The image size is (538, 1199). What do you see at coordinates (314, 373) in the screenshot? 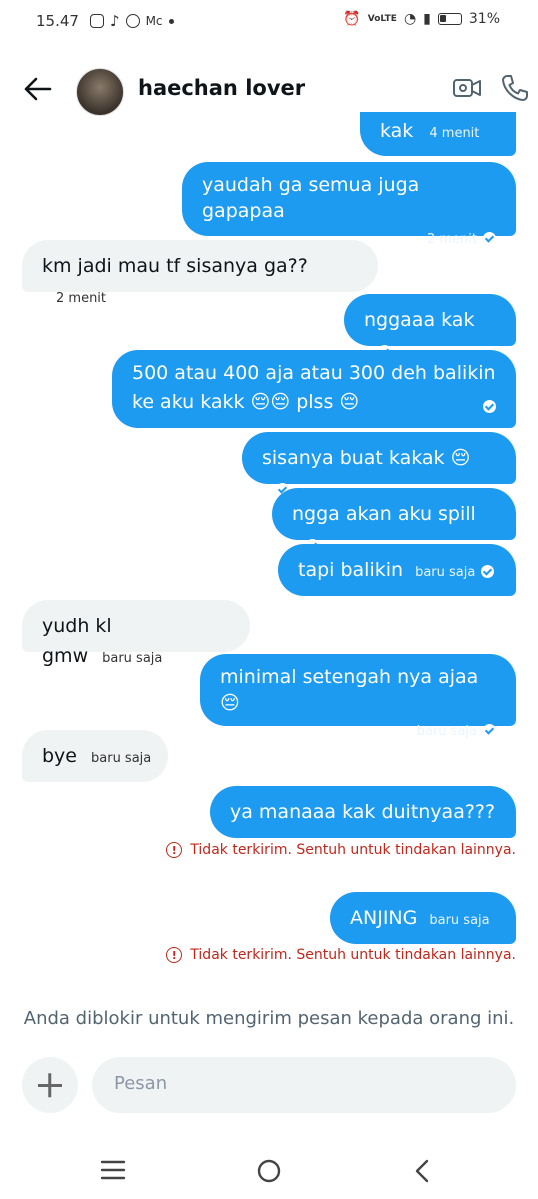
I see `message-text: 500 atau 400 aja atau 300 deh balikin` at bounding box center [314, 373].